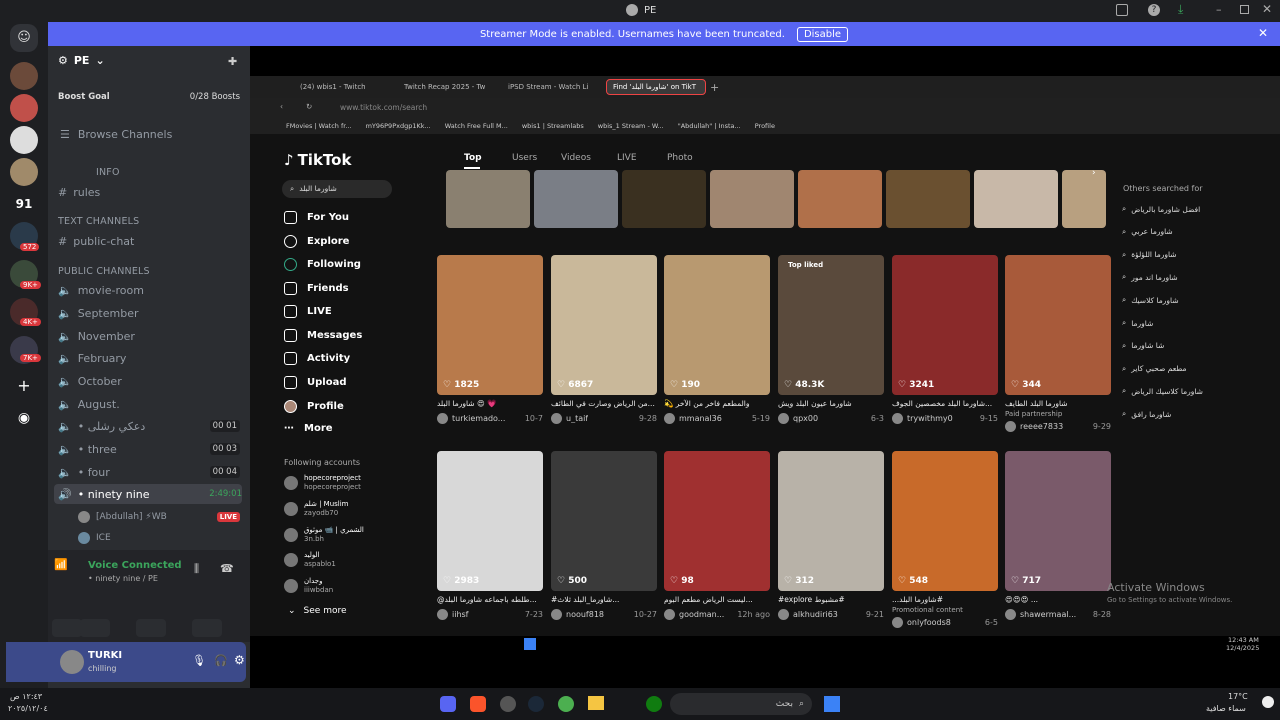 This screenshot has height=720, width=1280. Describe the element at coordinates (1094, 173) in the screenshot. I see `chevron-right-icon: ›` at that location.